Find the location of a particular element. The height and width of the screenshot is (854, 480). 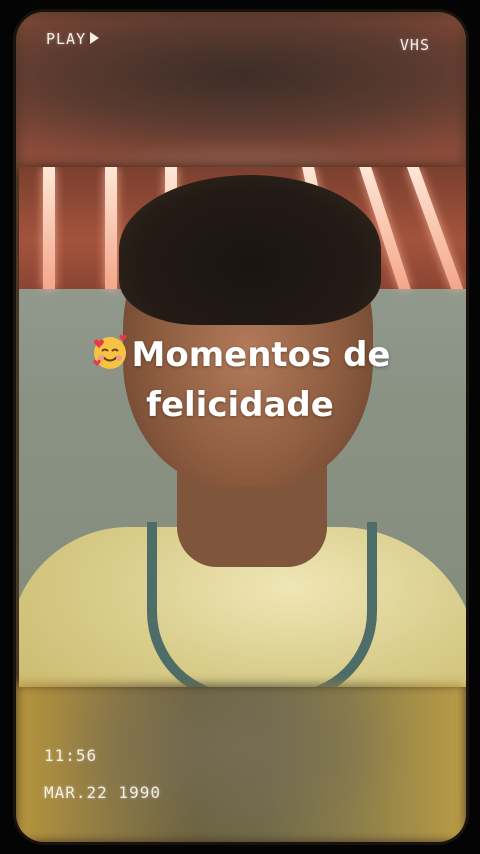

play-icon is located at coordinates (95, 38).